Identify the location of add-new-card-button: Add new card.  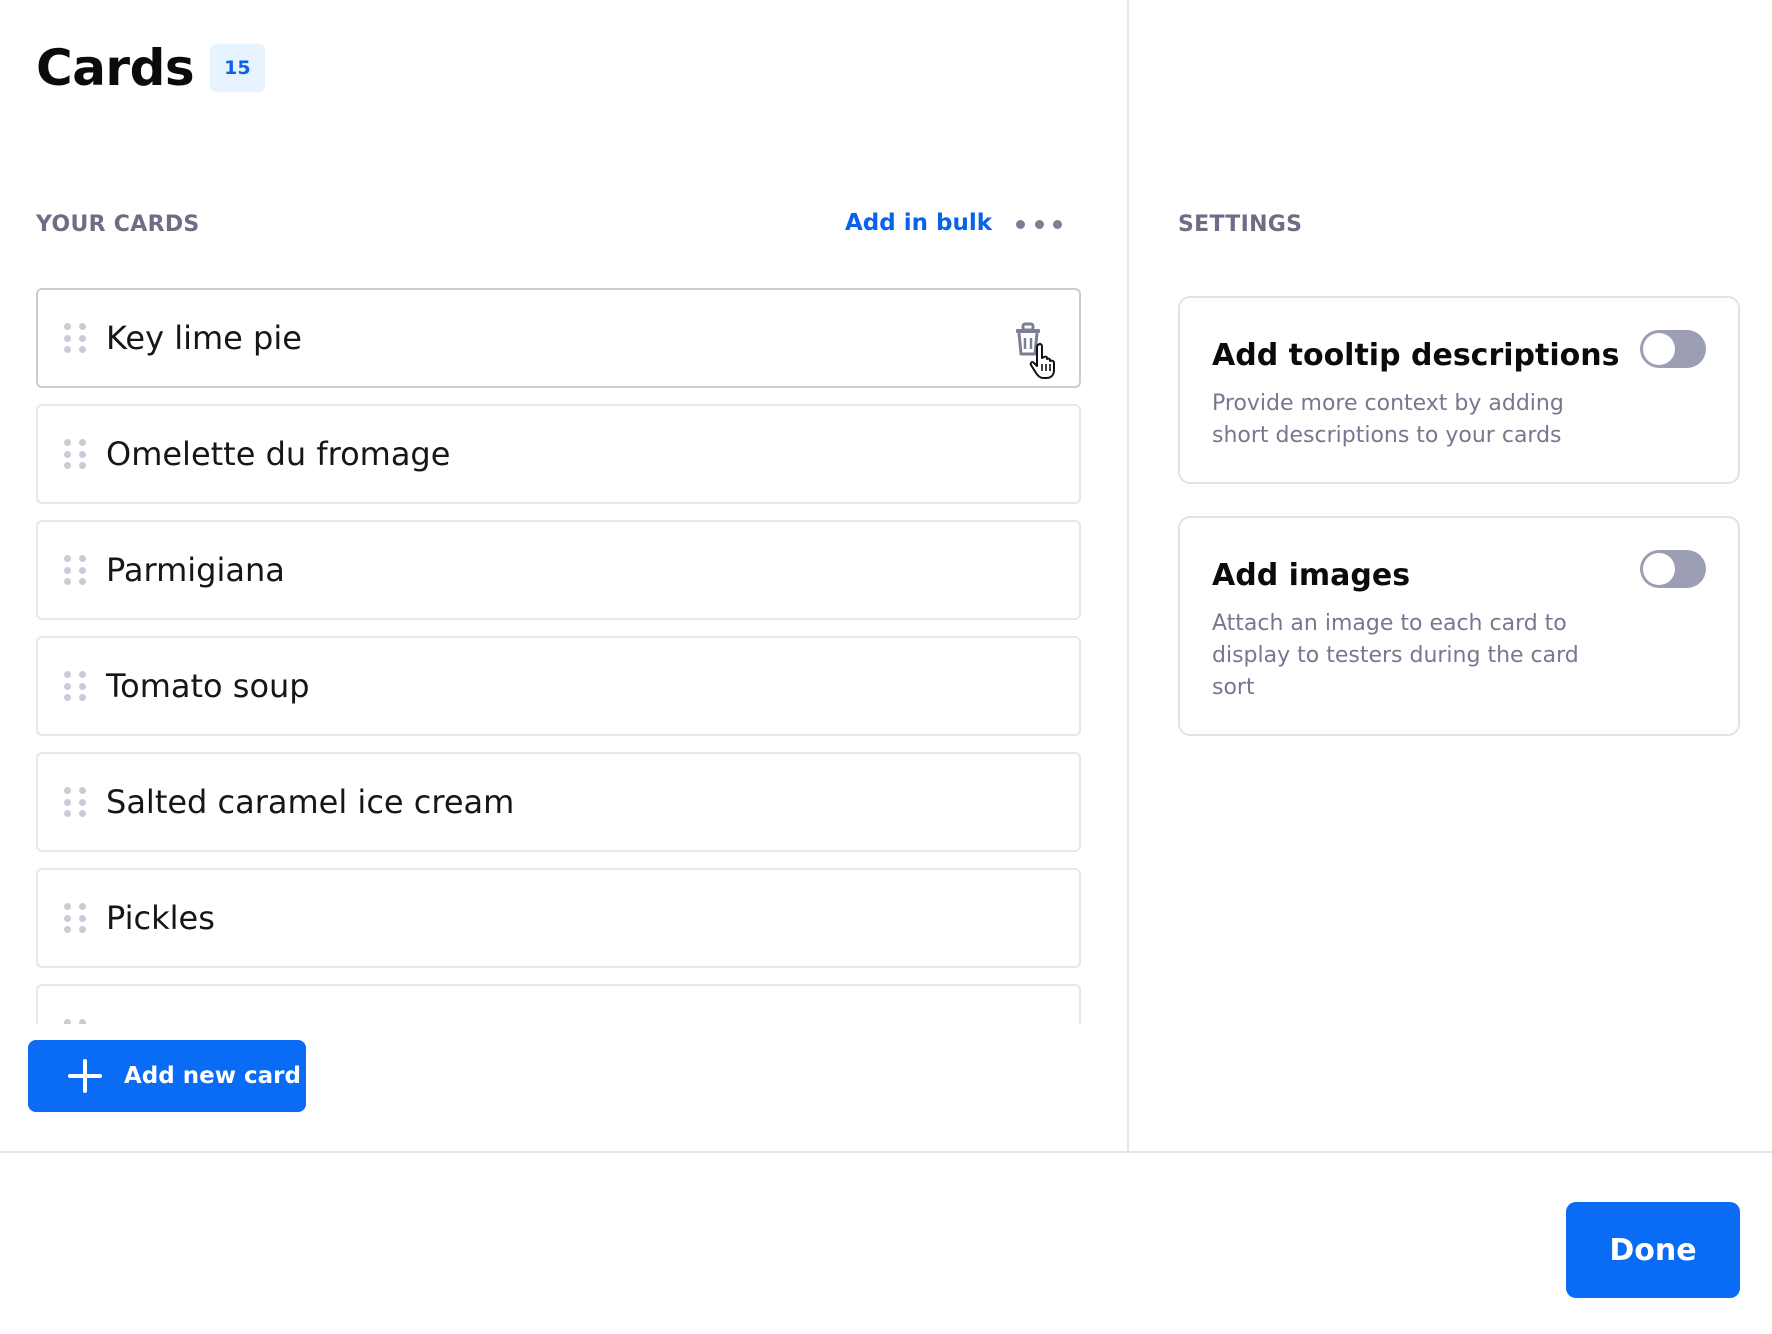
(167, 1076).